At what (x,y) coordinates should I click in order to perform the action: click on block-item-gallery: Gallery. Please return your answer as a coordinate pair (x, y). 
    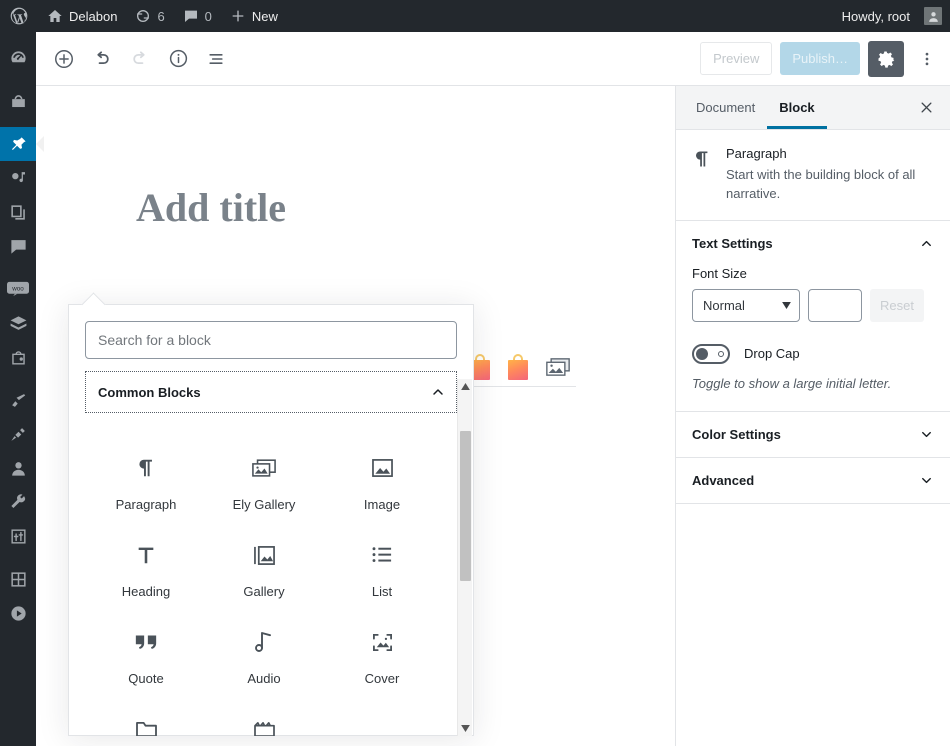
    Looking at the image, I should click on (264, 569).